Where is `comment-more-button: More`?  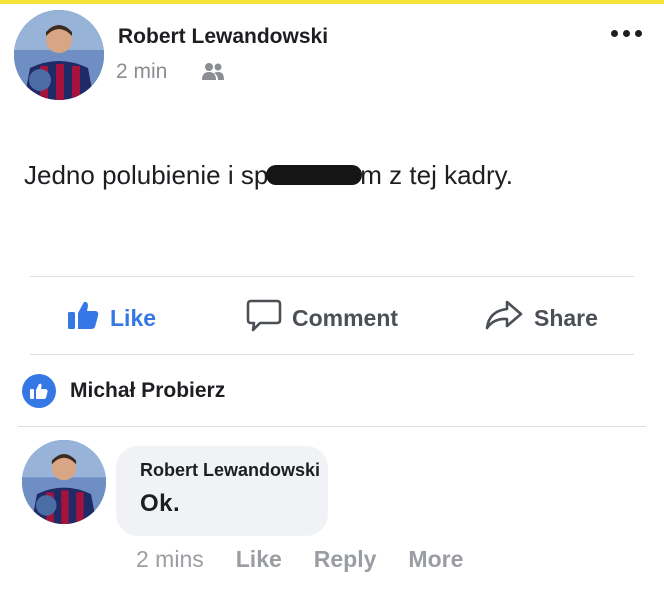 comment-more-button: More is located at coordinates (435, 559).